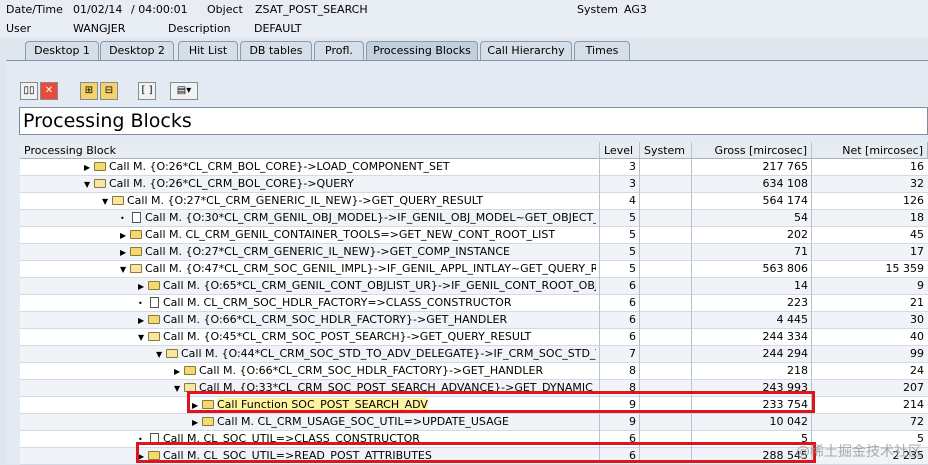 The image size is (928, 465). Describe the element at coordinates (635, 9) in the screenshot. I see `system-value: AG3` at that location.